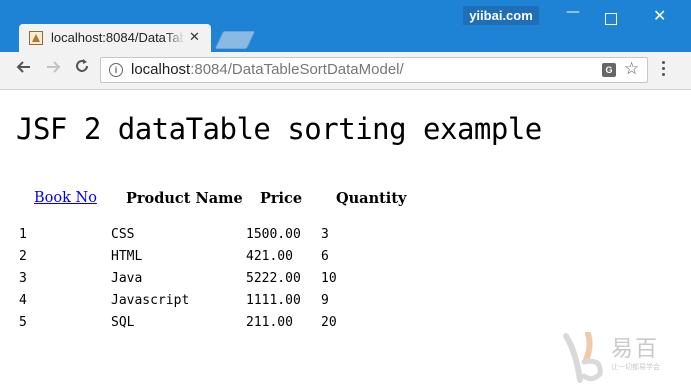  Describe the element at coordinates (635, 367) in the screenshot. I see `logo-tagline: 让一切都易学会` at that location.